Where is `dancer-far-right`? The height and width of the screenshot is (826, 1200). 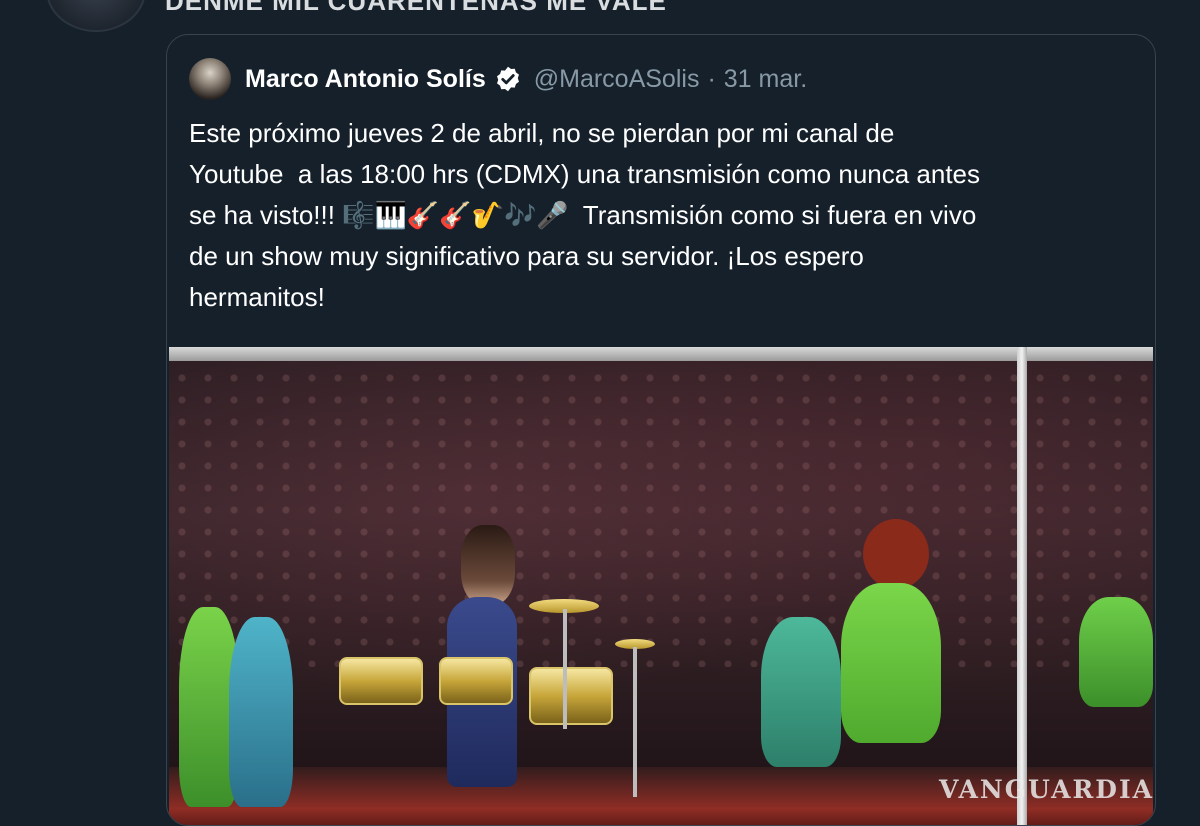 dancer-far-right is located at coordinates (1116, 652).